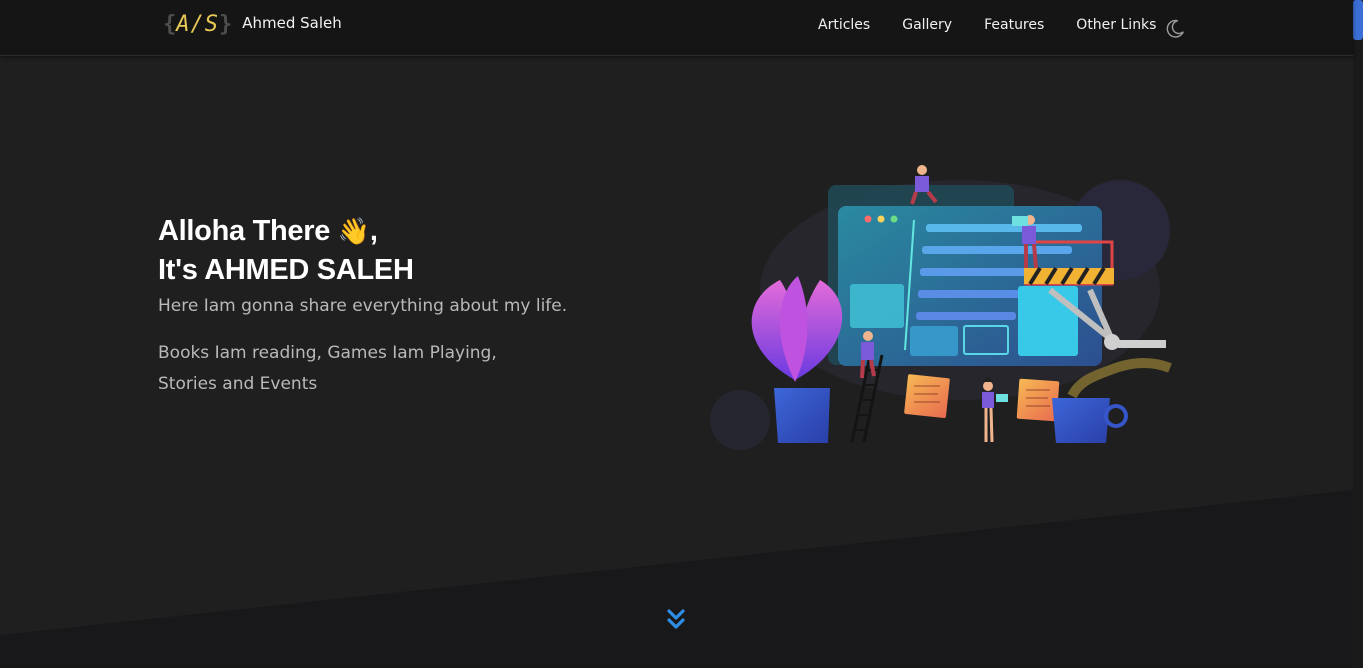  What do you see at coordinates (1116, 25) in the screenshot?
I see `nav-link-other-links: Other Links` at bounding box center [1116, 25].